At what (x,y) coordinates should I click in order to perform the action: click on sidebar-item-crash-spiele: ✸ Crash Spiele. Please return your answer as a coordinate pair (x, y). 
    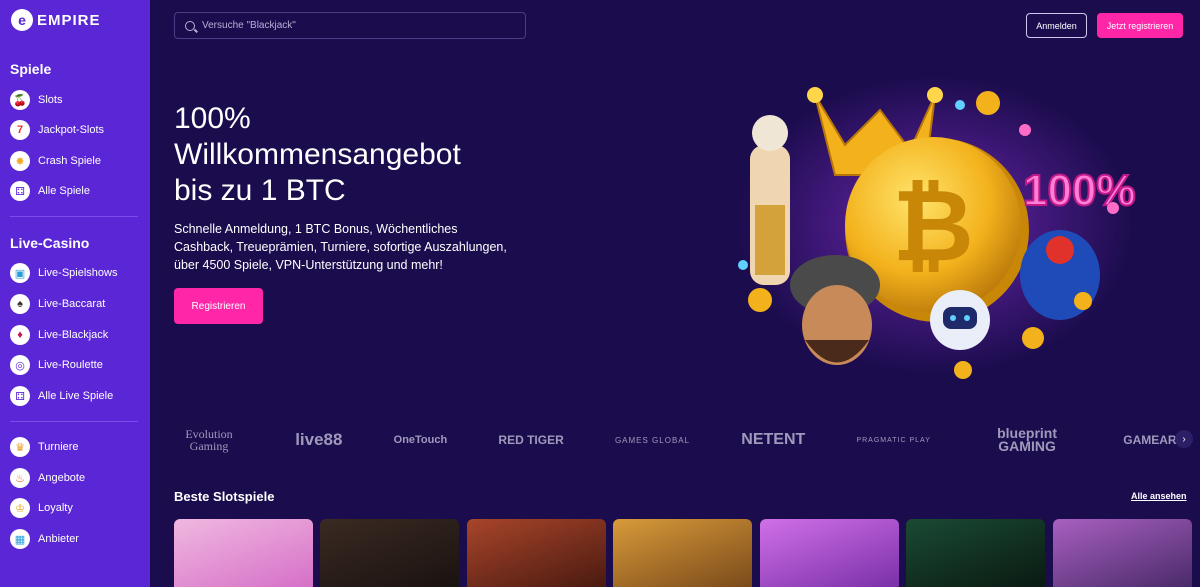
    Looking at the image, I should click on (55, 161).